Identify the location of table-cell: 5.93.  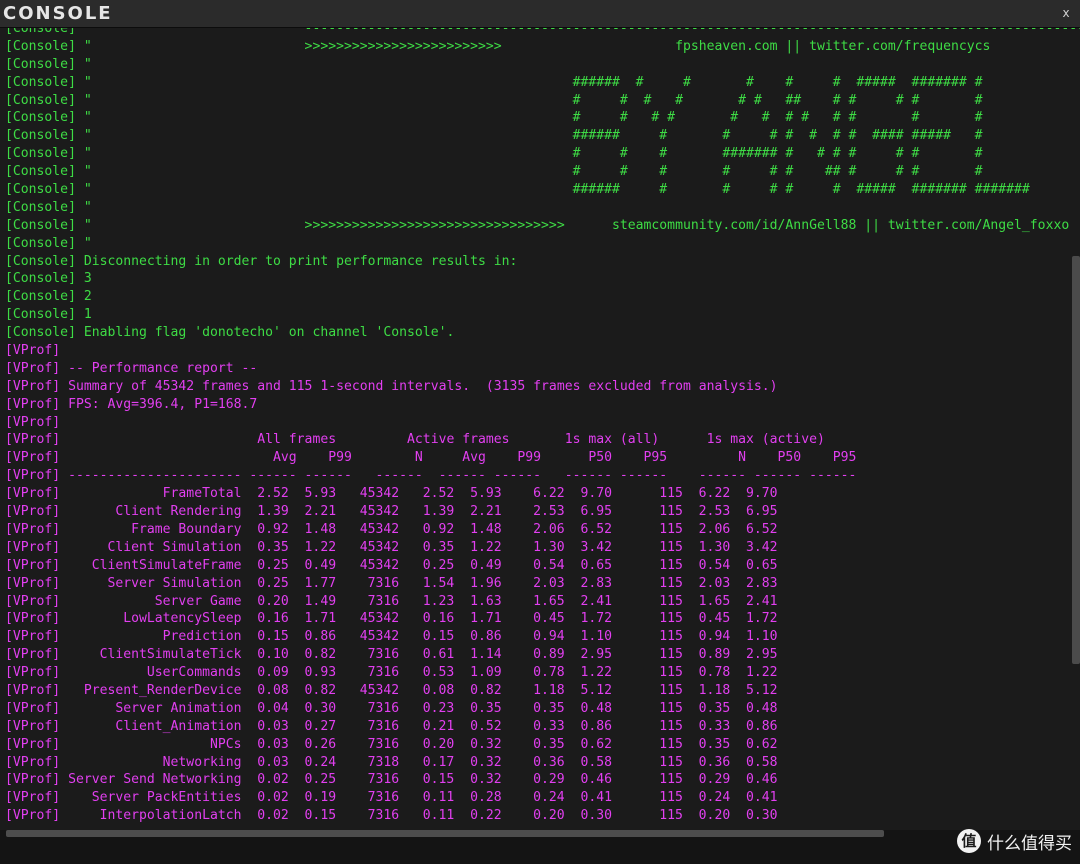
(320, 494).